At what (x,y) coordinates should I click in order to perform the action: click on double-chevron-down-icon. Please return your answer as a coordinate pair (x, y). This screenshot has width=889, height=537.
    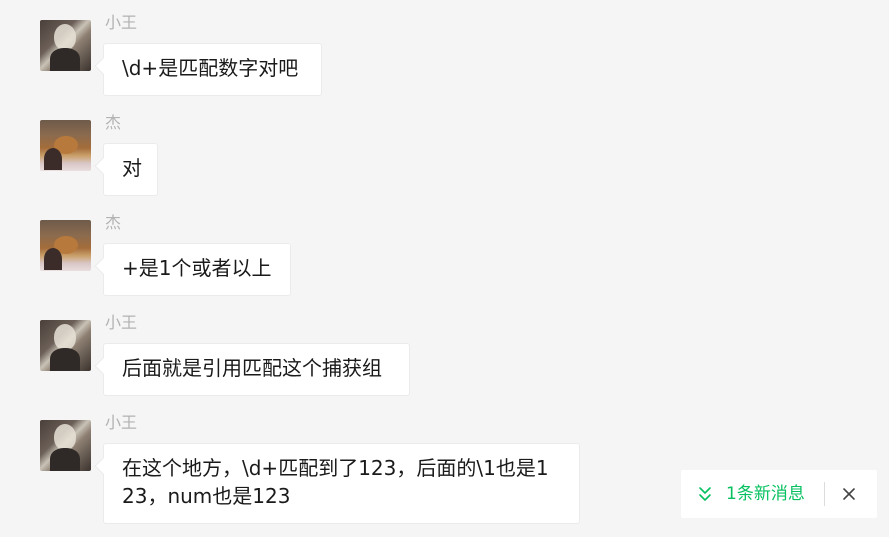
    Looking at the image, I should click on (705, 494).